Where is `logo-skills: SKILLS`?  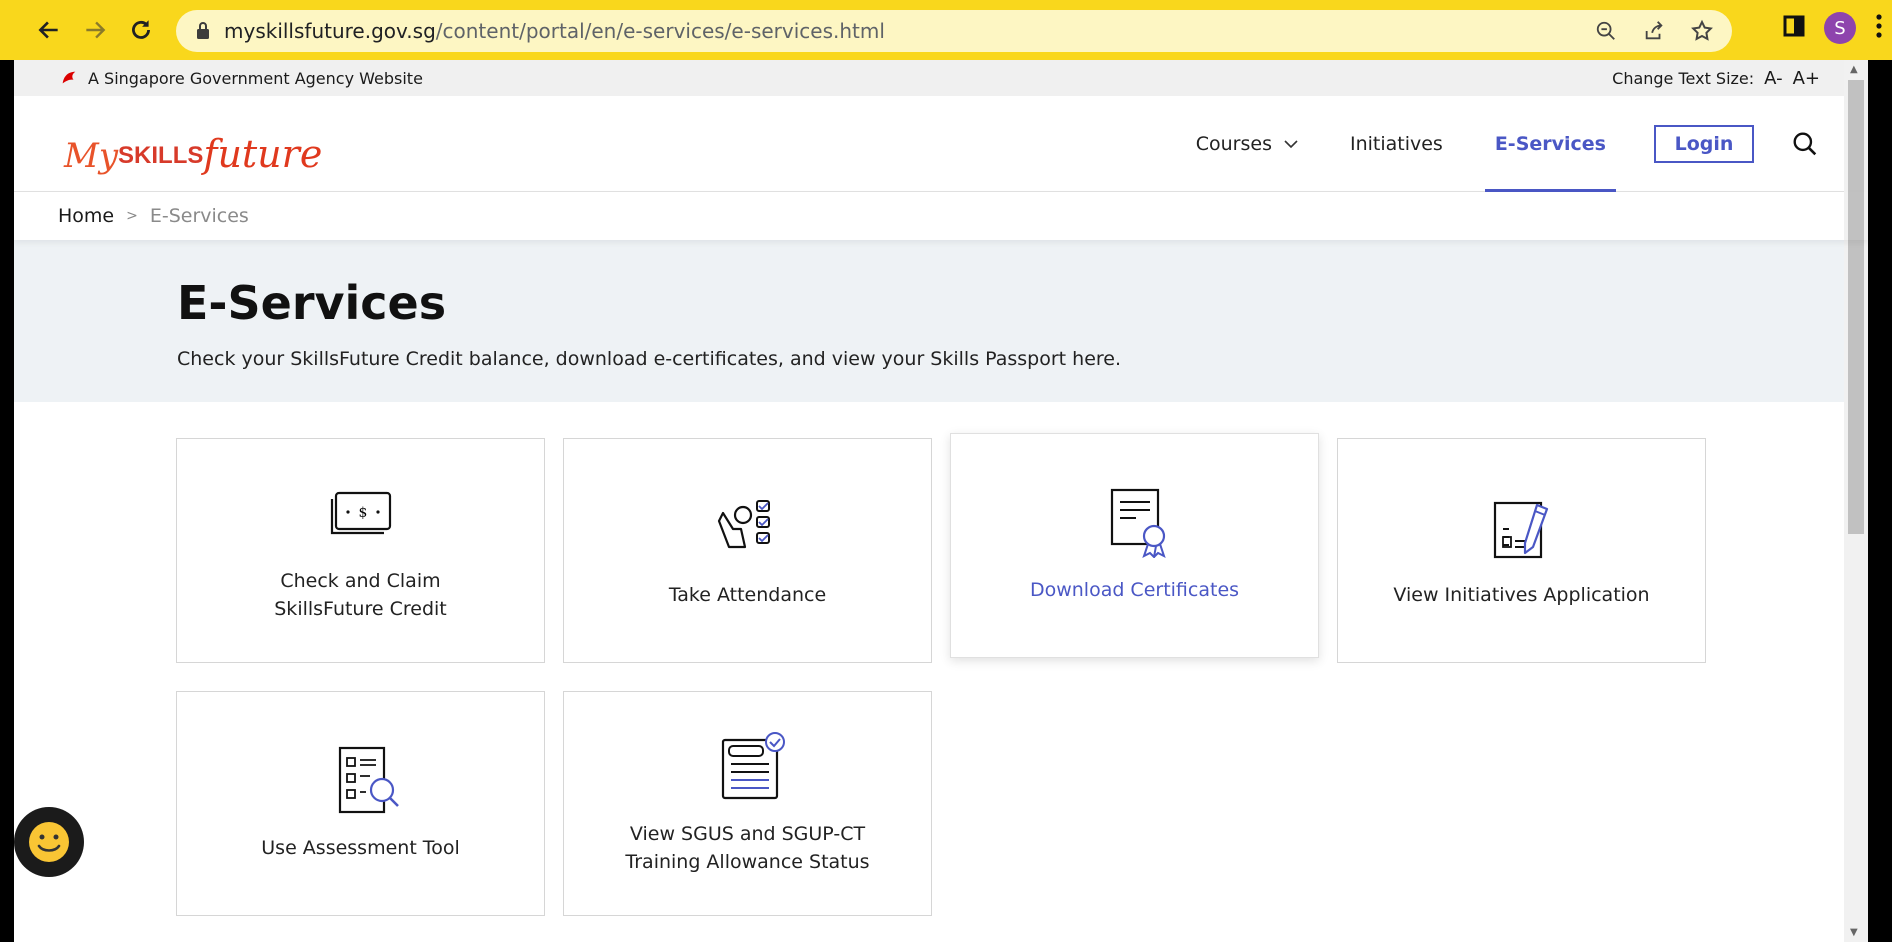 logo-skills: SKILLS is located at coordinates (161, 155).